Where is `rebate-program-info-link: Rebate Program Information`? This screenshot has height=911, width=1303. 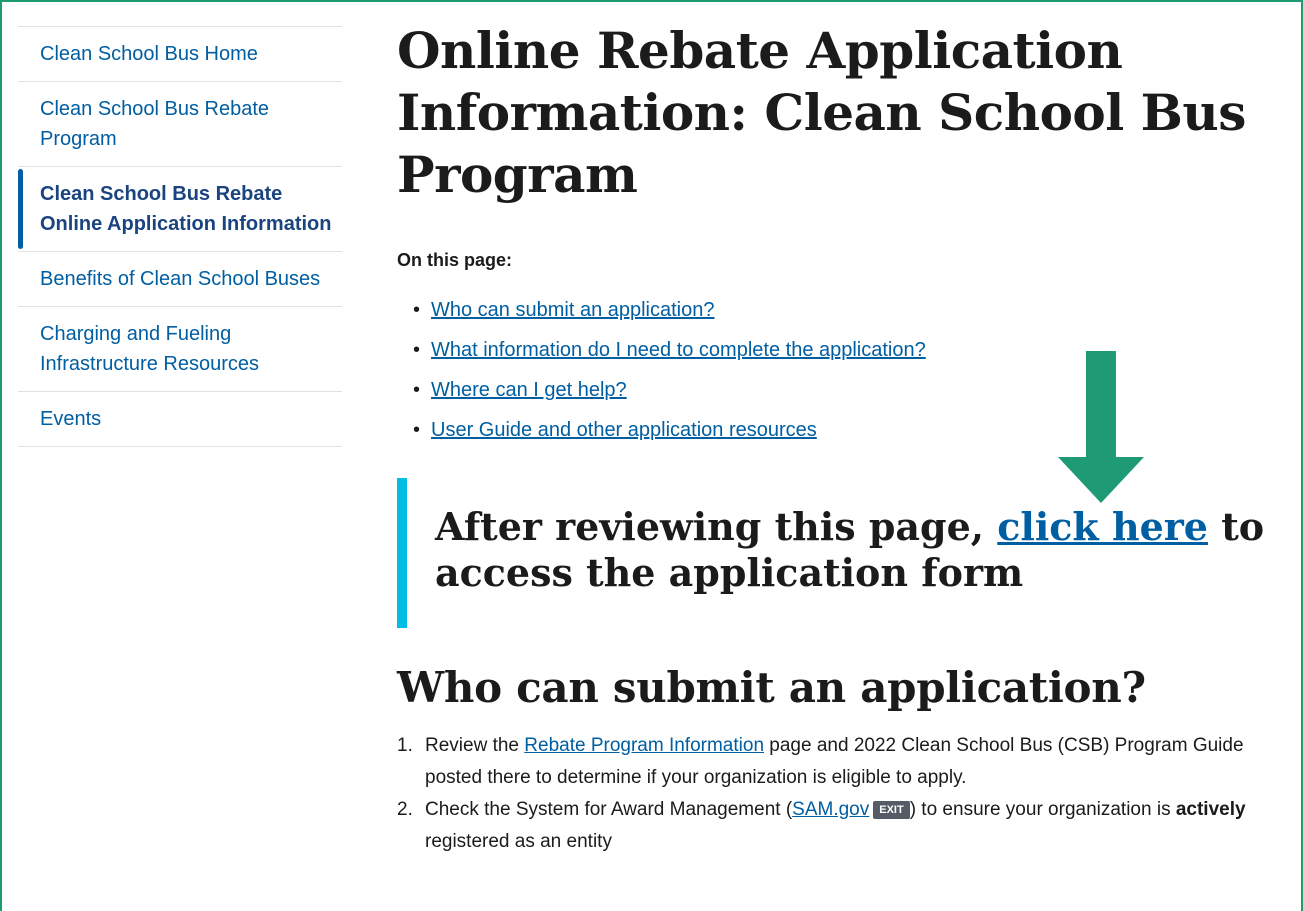 rebate-program-info-link: Rebate Program Information is located at coordinates (644, 745).